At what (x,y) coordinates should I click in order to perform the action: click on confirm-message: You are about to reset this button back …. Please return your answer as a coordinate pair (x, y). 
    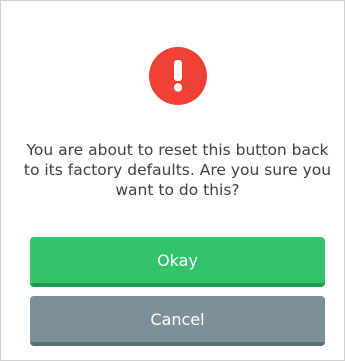
    Looking at the image, I should click on (177, 170).